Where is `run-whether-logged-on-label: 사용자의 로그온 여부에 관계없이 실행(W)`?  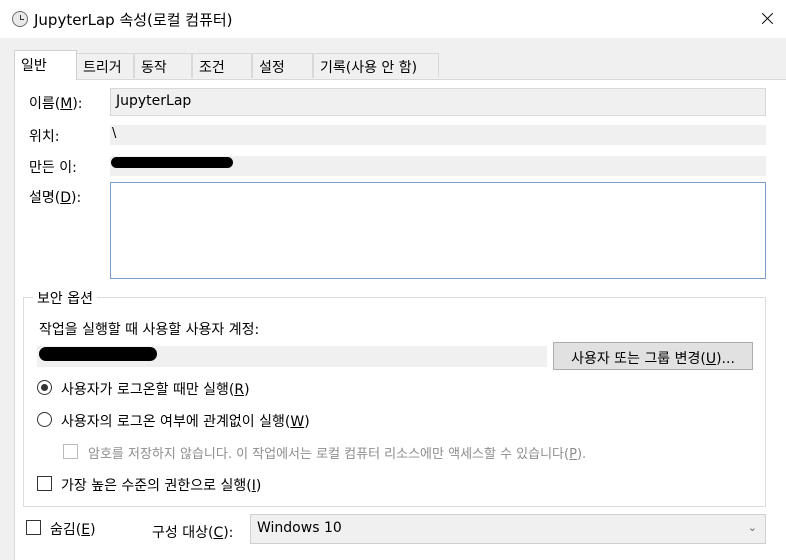 run-whether-logged-on-label: 사용자의 로그온 여부에 관계없이 실행(W) is located at coordinates (185, 421).